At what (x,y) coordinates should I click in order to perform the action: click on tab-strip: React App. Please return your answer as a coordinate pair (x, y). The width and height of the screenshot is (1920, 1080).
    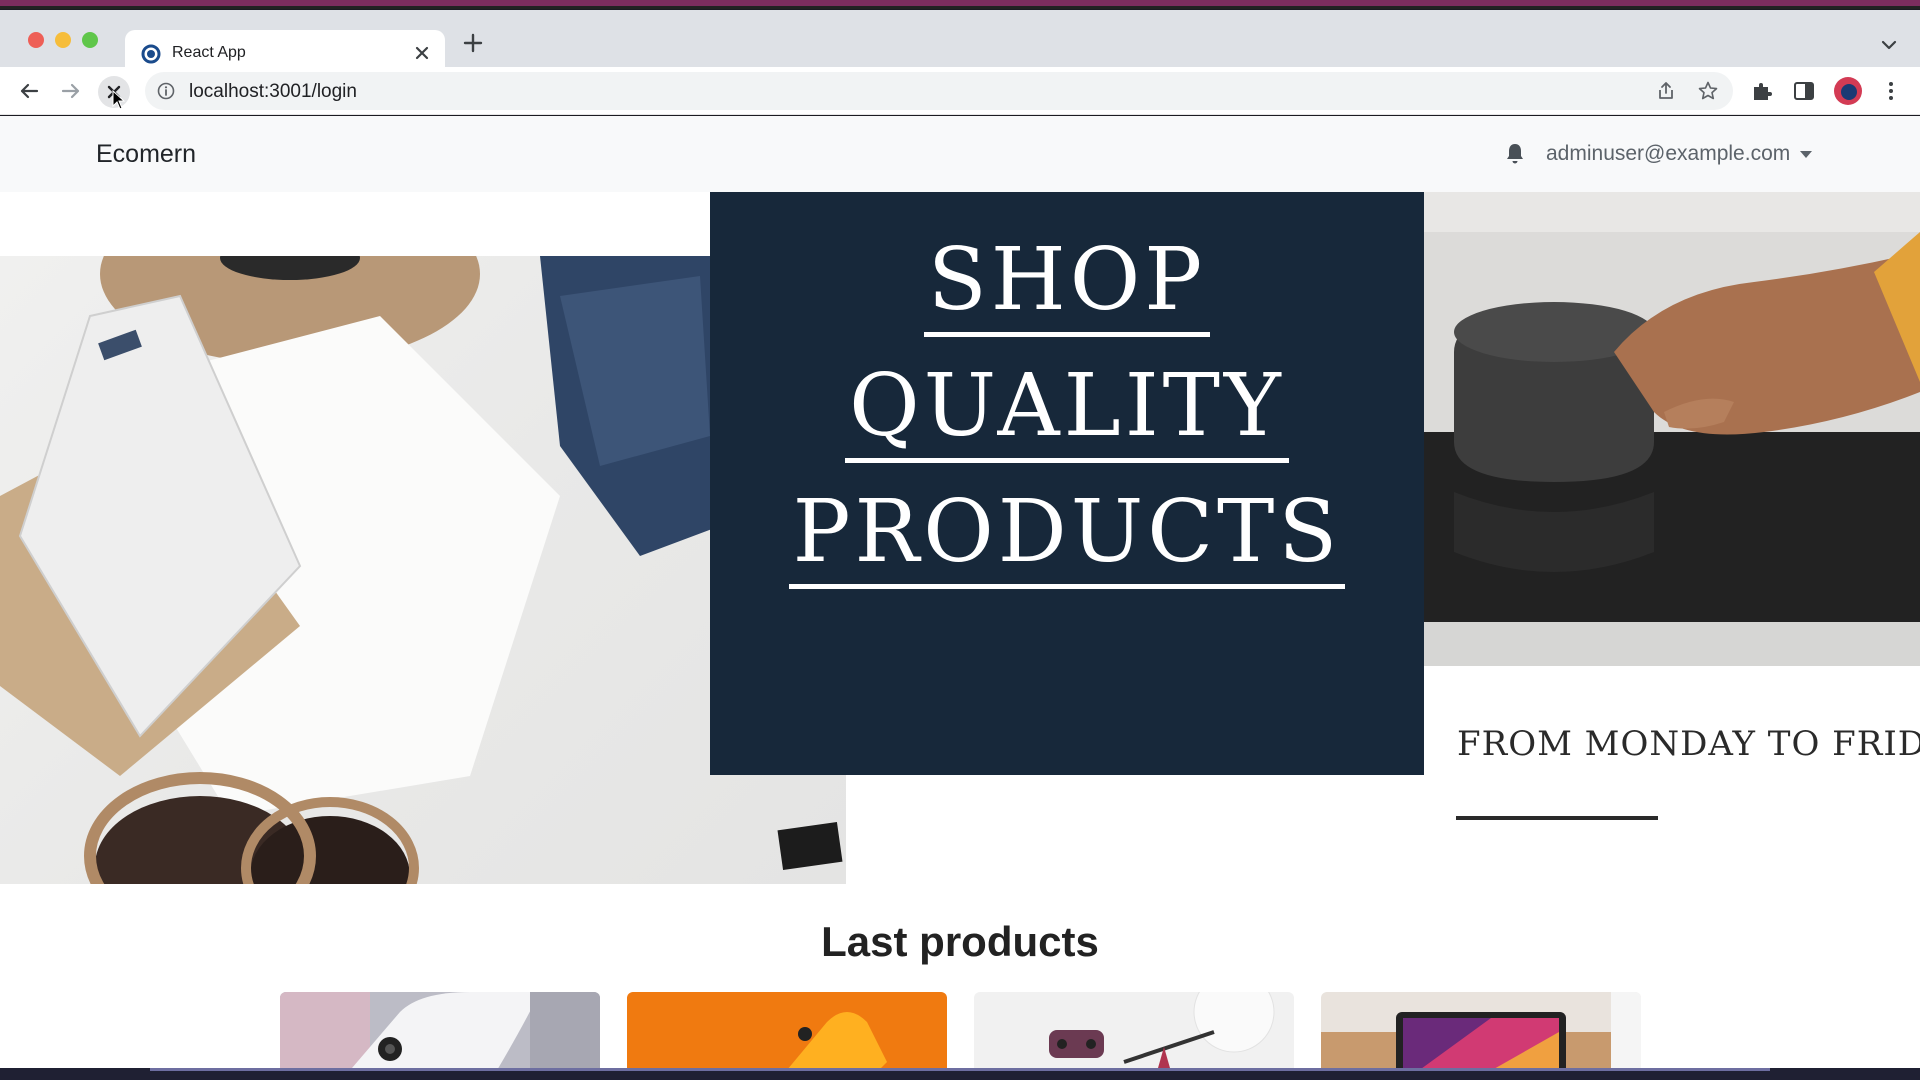
    Looking at the image, I should click on (960, 43).